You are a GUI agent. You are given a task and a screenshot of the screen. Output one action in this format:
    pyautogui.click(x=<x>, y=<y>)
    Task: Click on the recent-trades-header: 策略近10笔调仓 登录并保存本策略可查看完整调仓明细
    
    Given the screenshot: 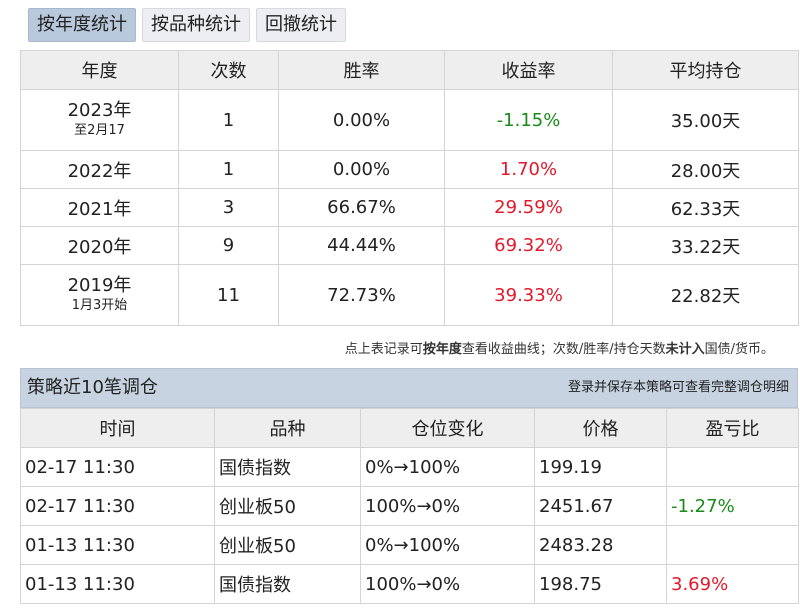 What is the action you would take?
    pyautogui.click(x=409, y=388)
    